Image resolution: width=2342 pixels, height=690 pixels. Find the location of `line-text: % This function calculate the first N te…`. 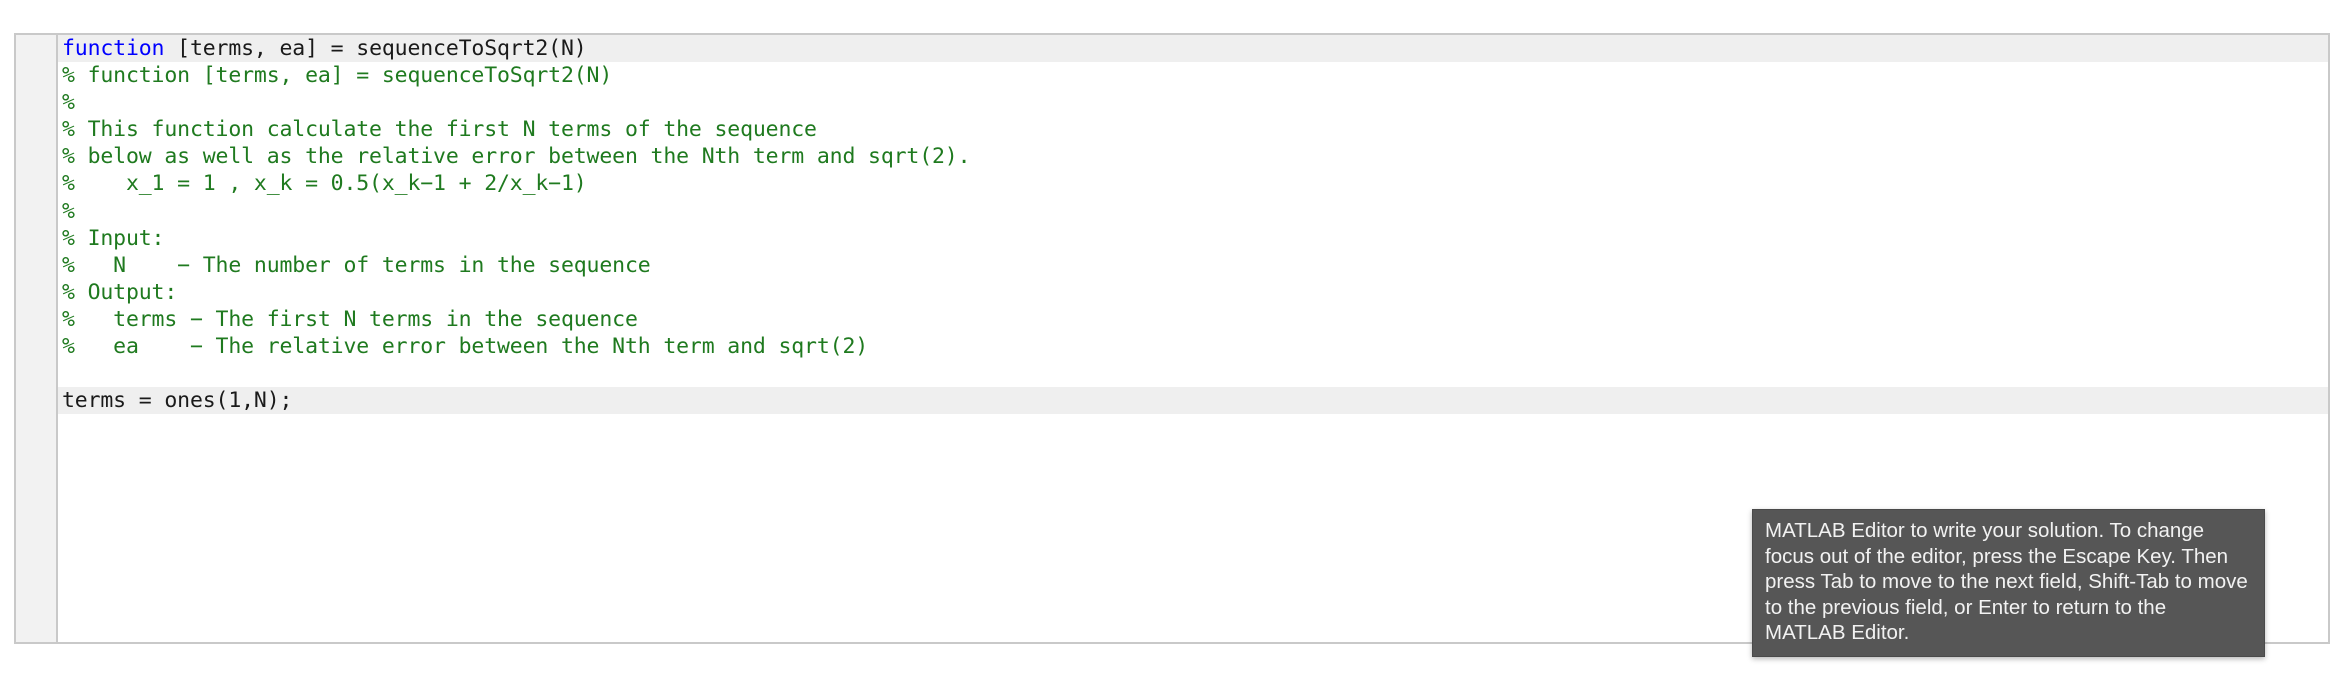

line-text: % This function calculate the first N te… is located at coordinates (439, 129).